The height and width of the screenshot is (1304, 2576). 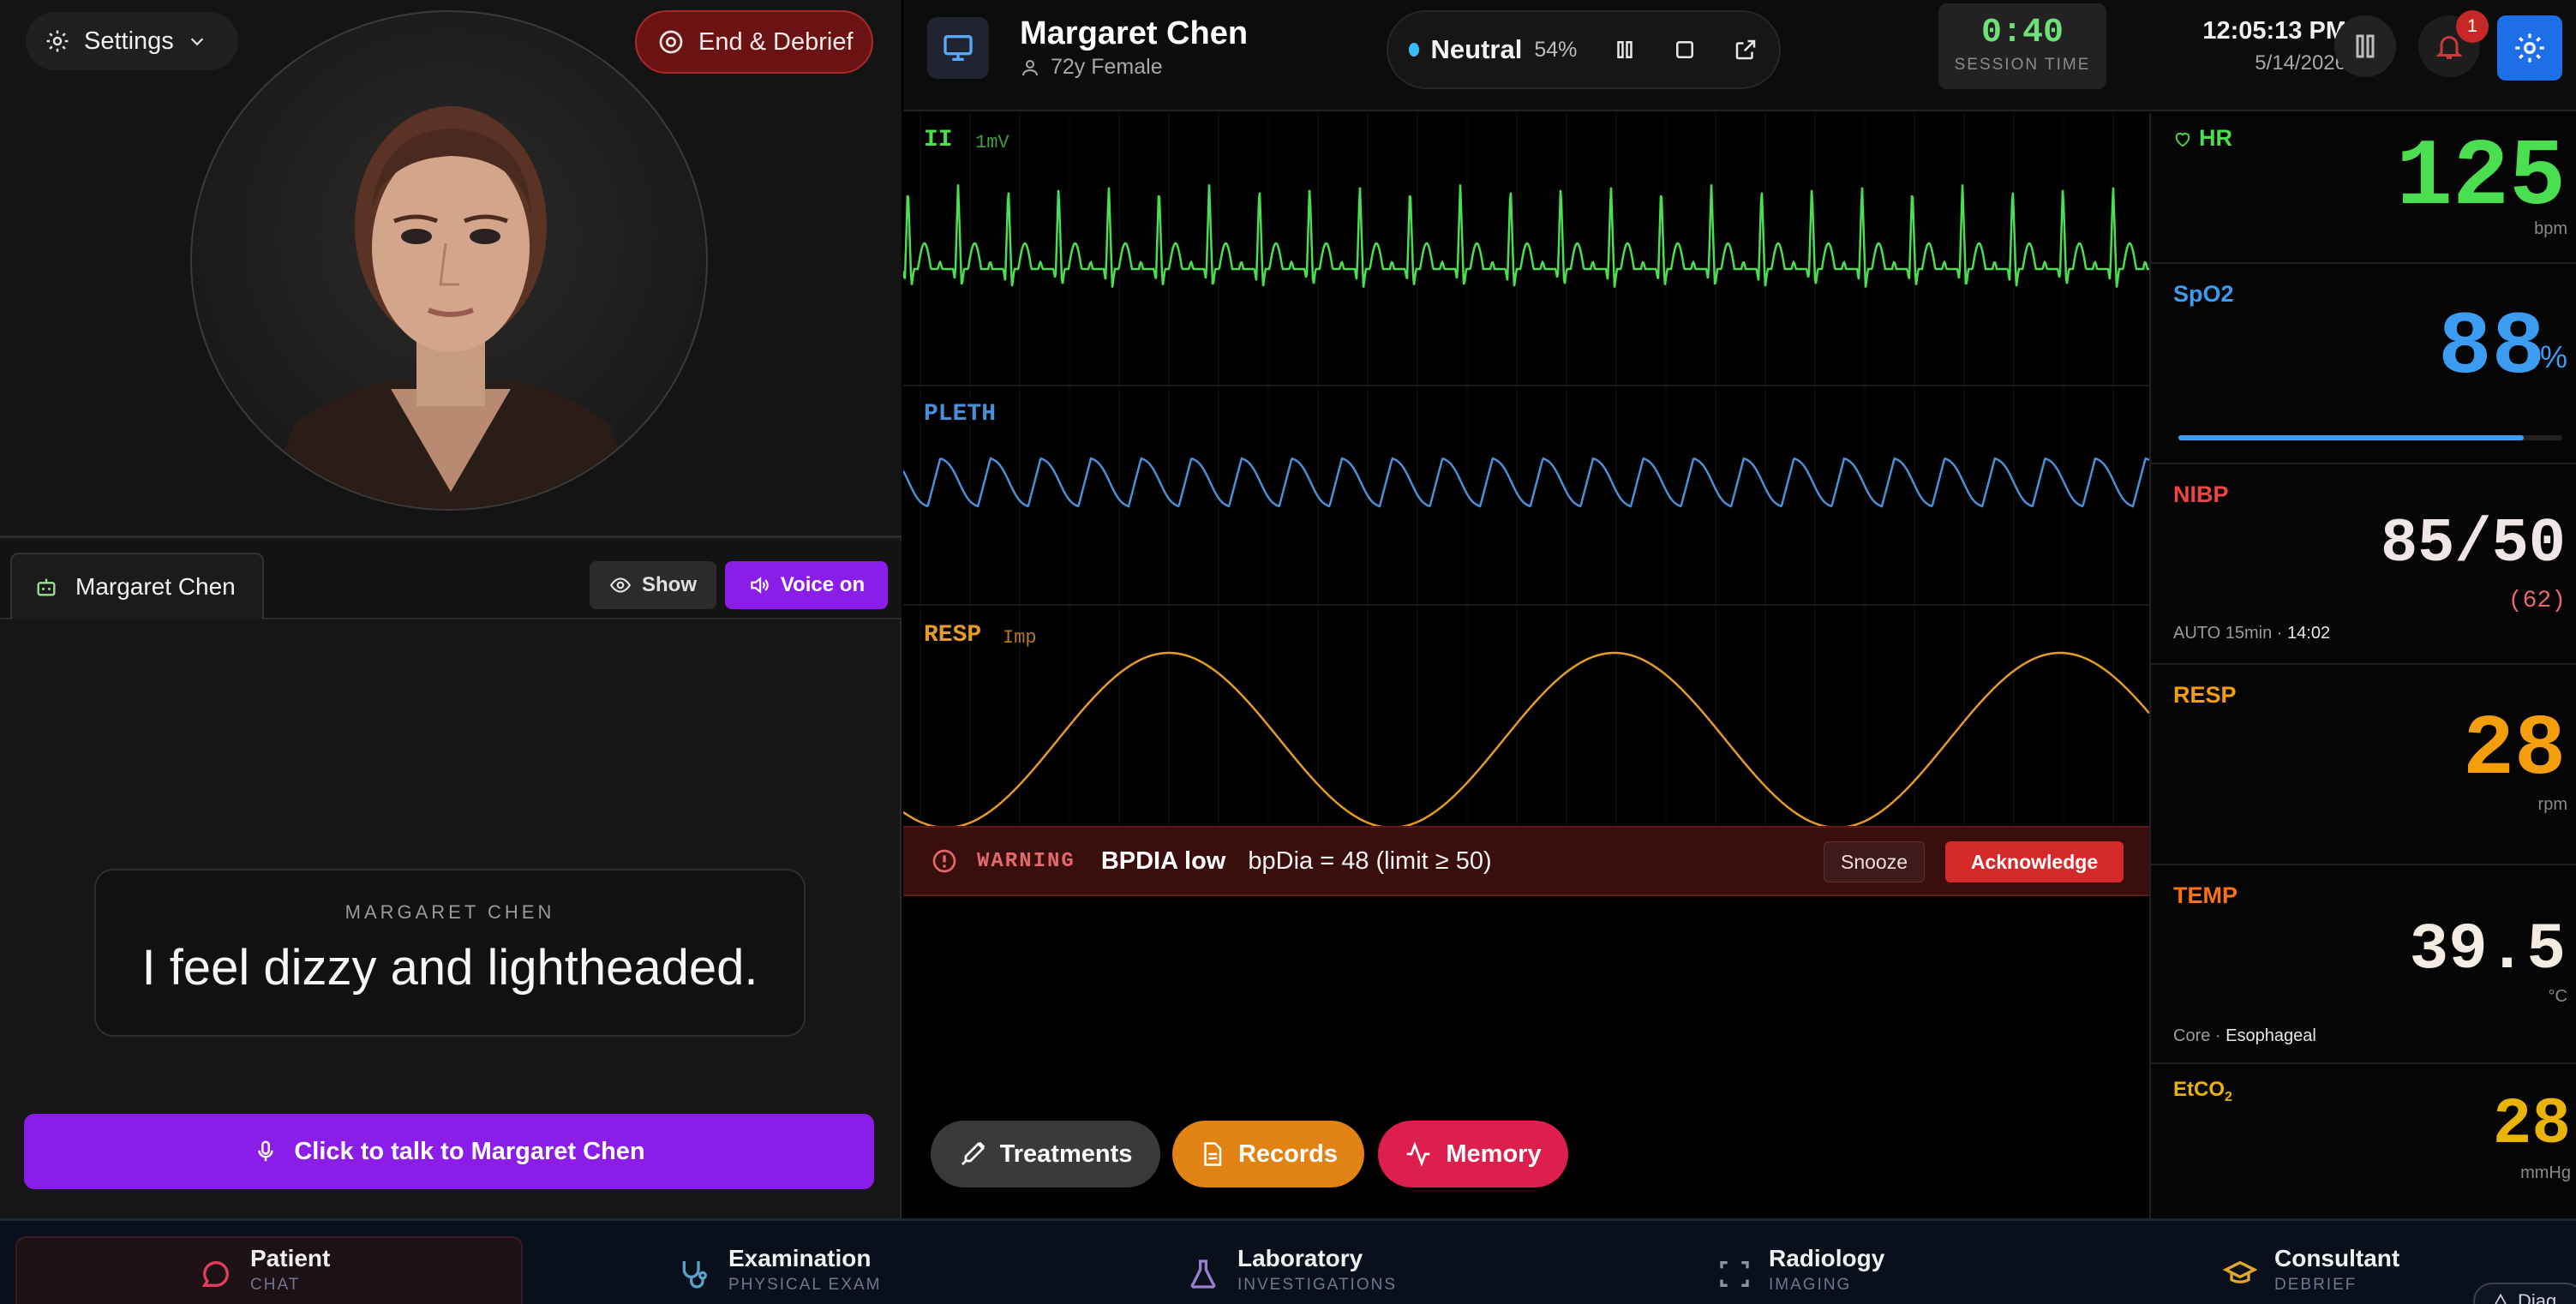 I want to click on settings-label: Settings, so click(x=129, y=41).